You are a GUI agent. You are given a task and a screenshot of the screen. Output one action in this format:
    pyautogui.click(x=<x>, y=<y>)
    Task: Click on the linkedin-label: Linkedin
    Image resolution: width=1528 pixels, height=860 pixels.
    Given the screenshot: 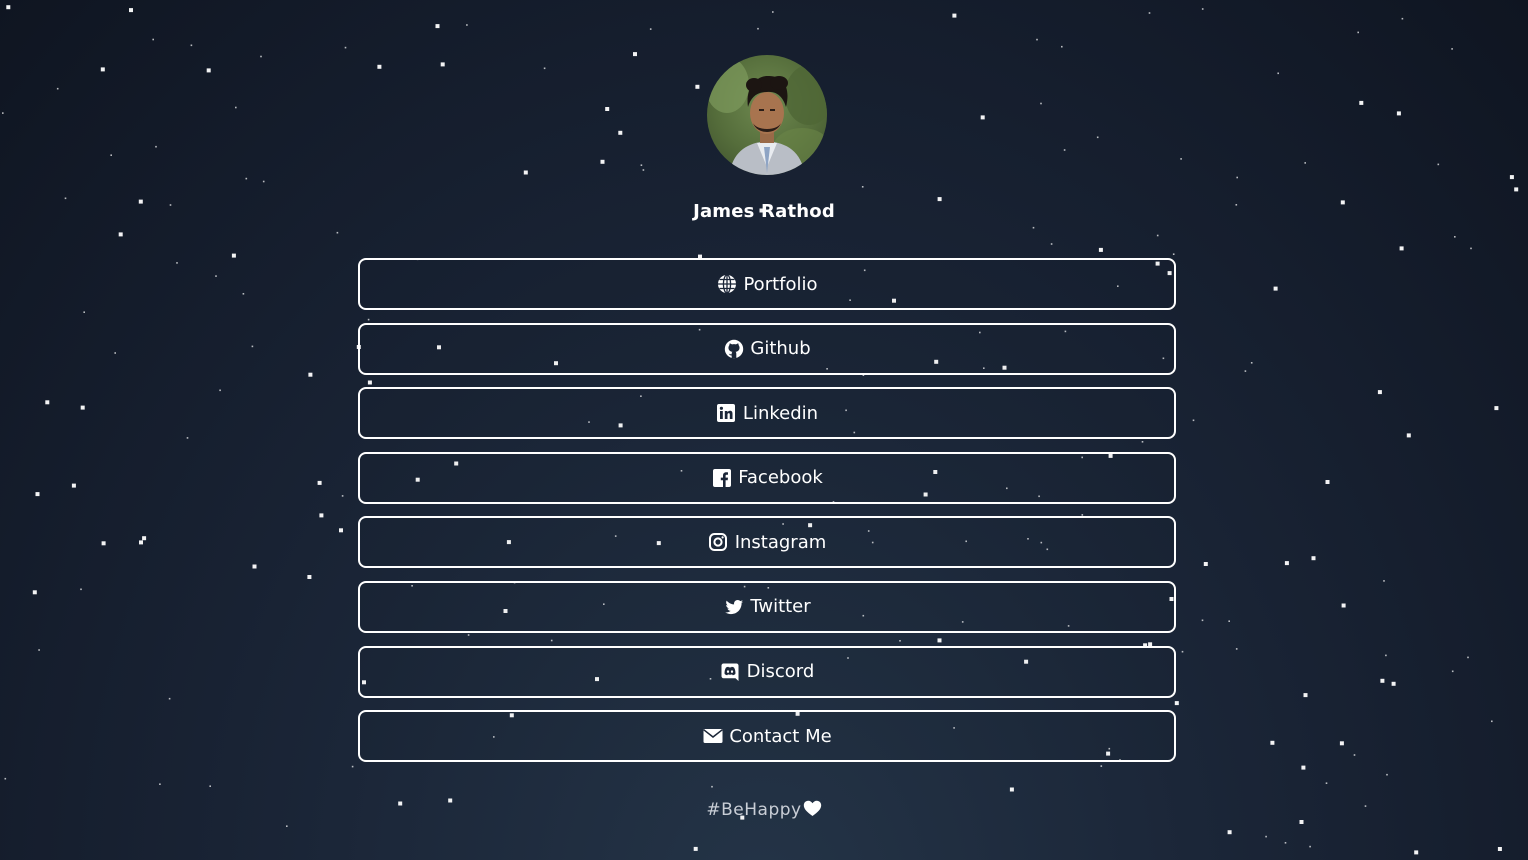 What is the action you would take?
    pyautogui.click(x=780, y=413)
    